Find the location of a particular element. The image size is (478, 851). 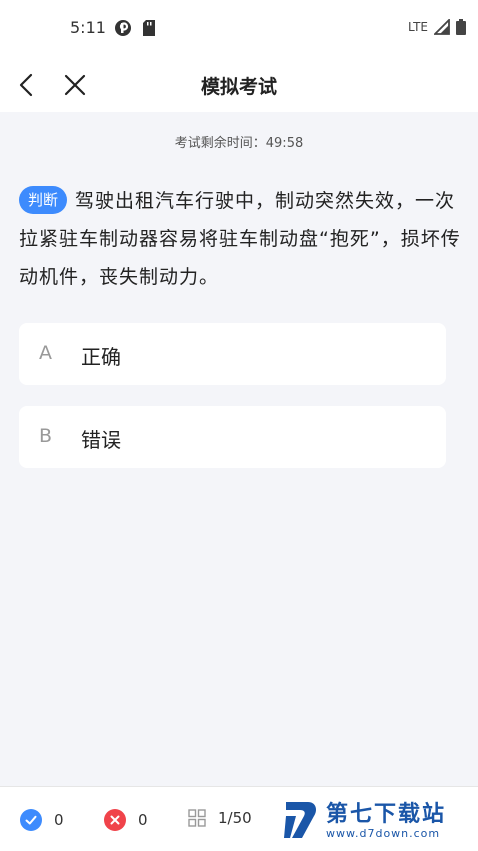

wrong-count: 0 is located at coordinates (126, 820).